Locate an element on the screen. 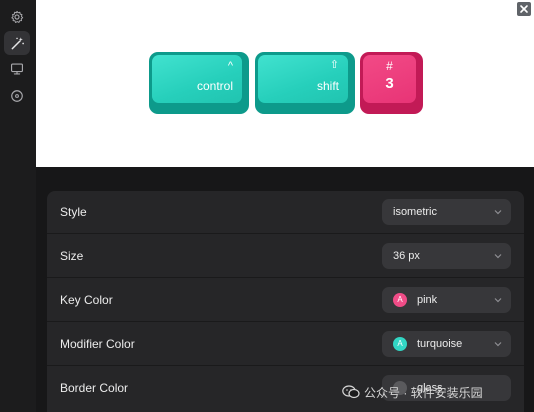 This screenshot has width=534, height=412. gear-icon is located at coordinates (17, 16).